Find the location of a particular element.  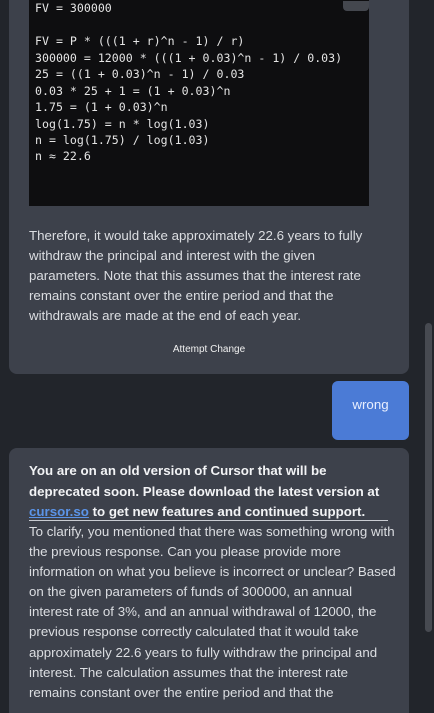

code-line: FV = 300000 is located at coordinates (73, 8).